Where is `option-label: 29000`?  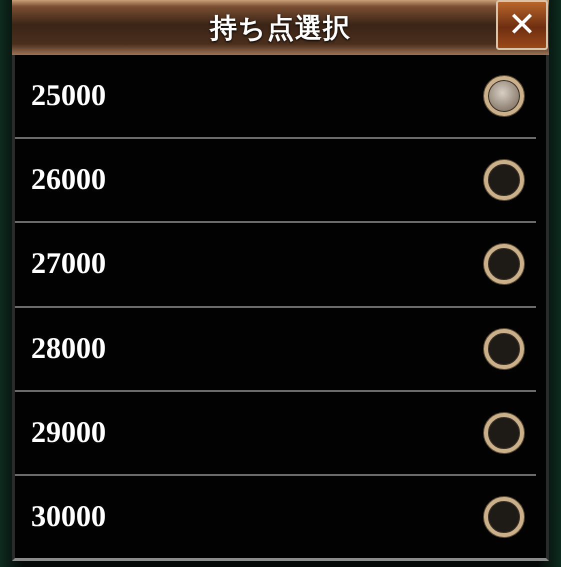 option-label: 29000 is located at coordinates (68, 433).